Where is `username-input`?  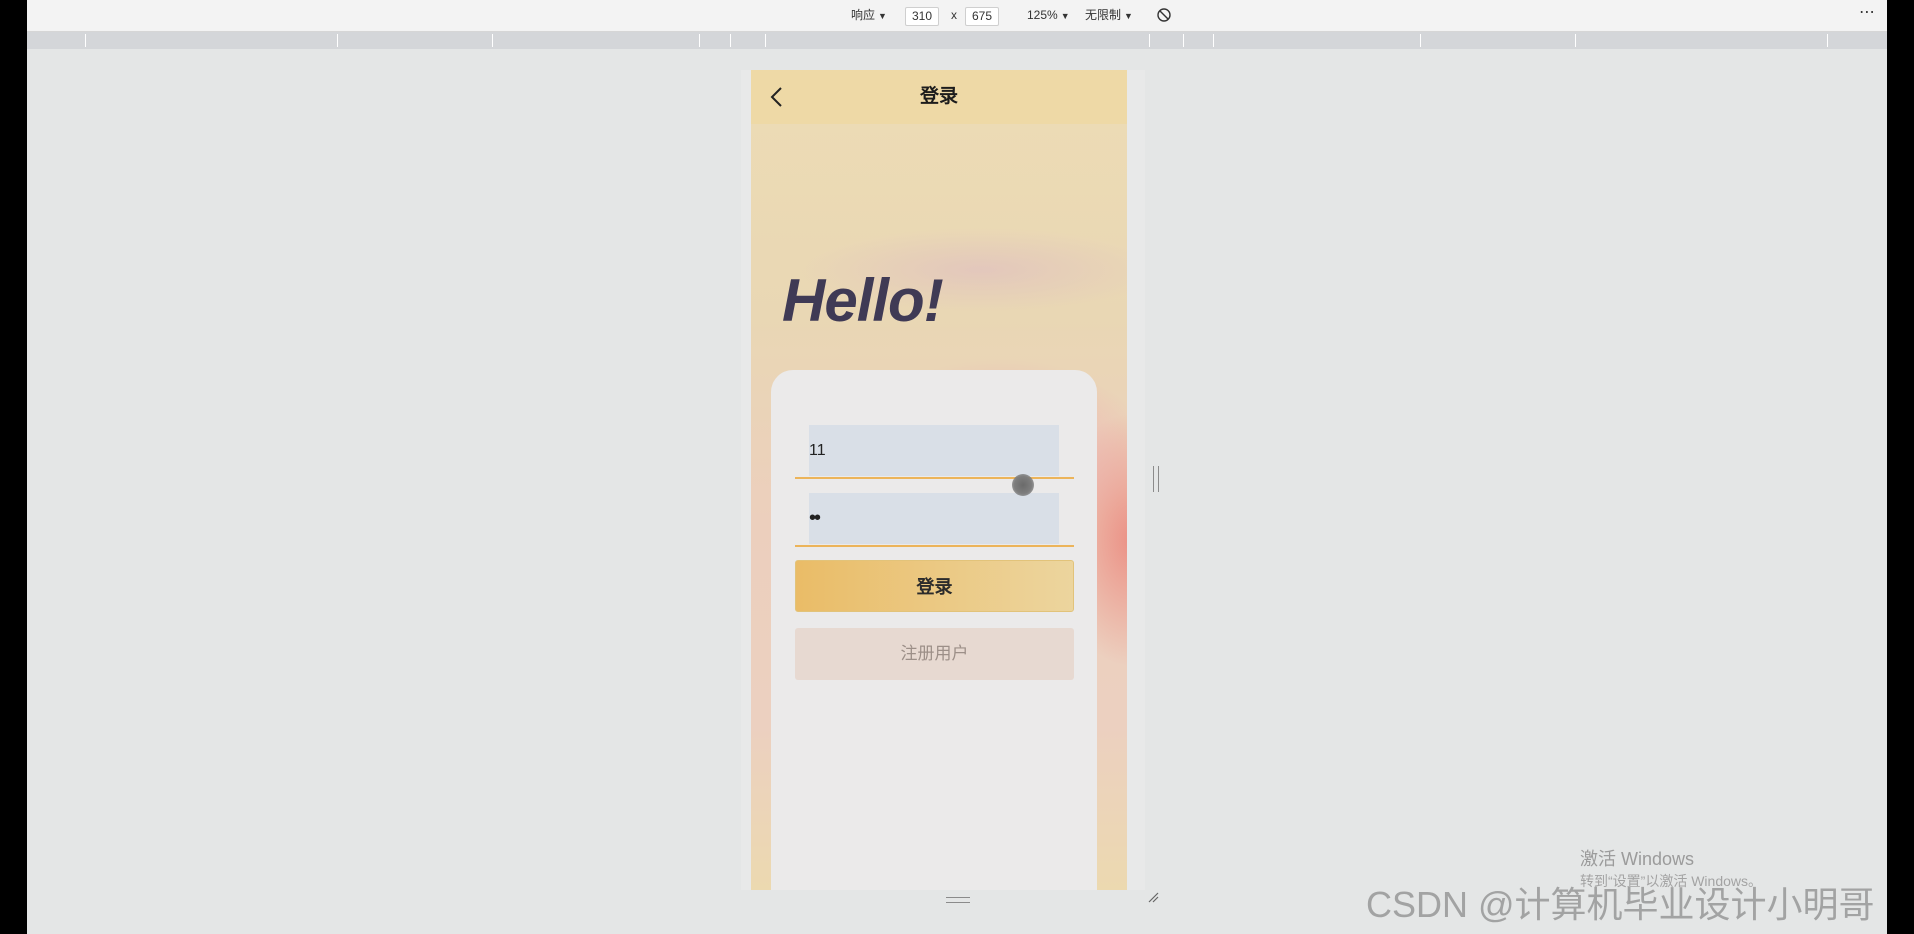 username-input is located at coordinates (934, 450).